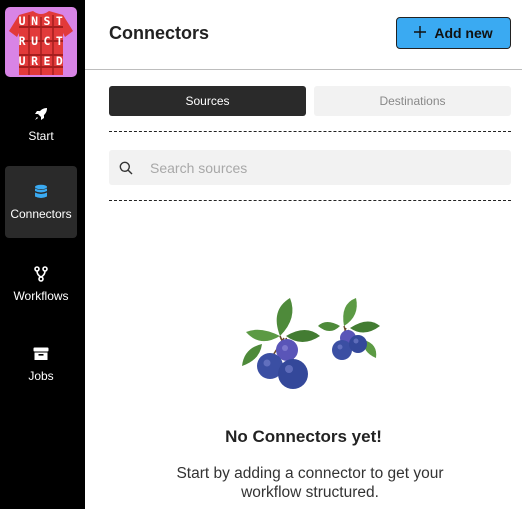 The height and width of the screenshot is (509, 522). I want to click on plus-icon, so click(420, 33).